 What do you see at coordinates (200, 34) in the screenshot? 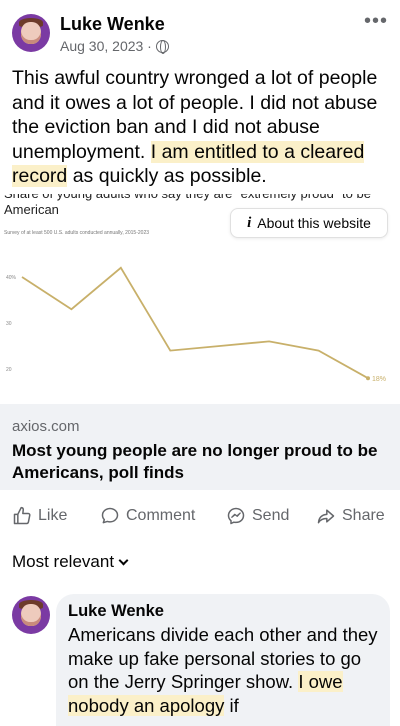
I see `post-header: Luke Wenke Aug 30, 2023 · •••` at bounding box center [200, 34].